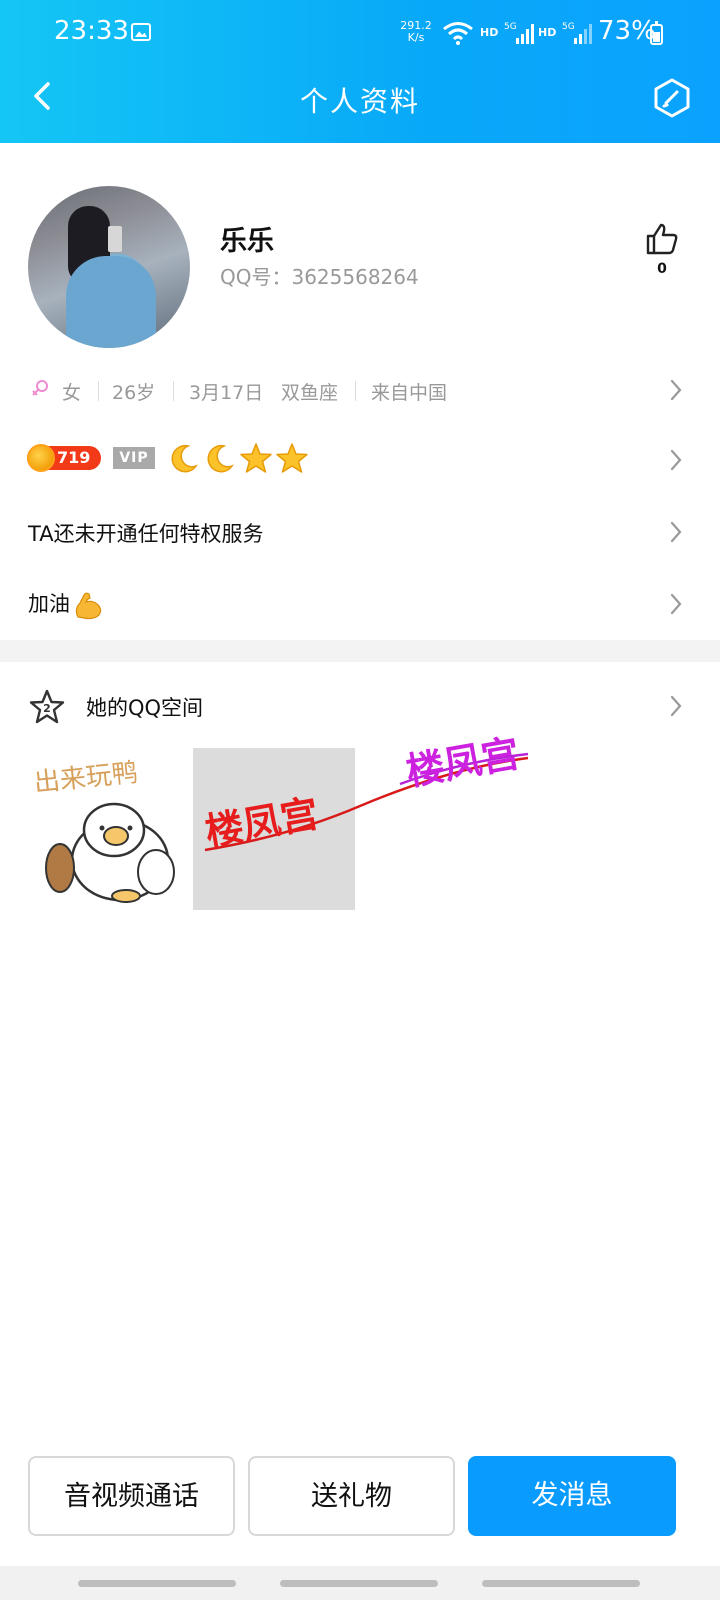 The width and height of the screenshot is (720, 1600). I want to click on system-navigation-bar, so click(360, 1583).